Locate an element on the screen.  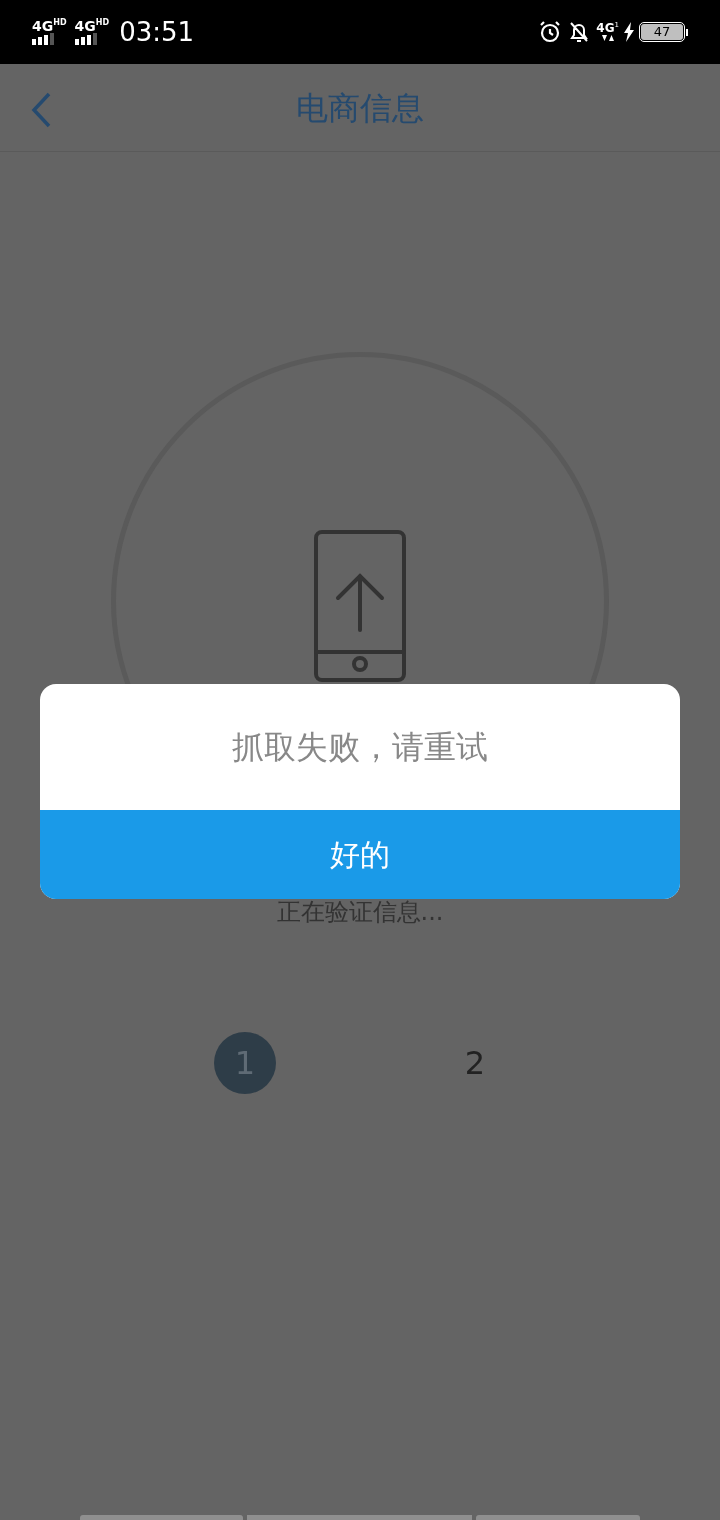
back-icon is located at coordinates (41, 110).